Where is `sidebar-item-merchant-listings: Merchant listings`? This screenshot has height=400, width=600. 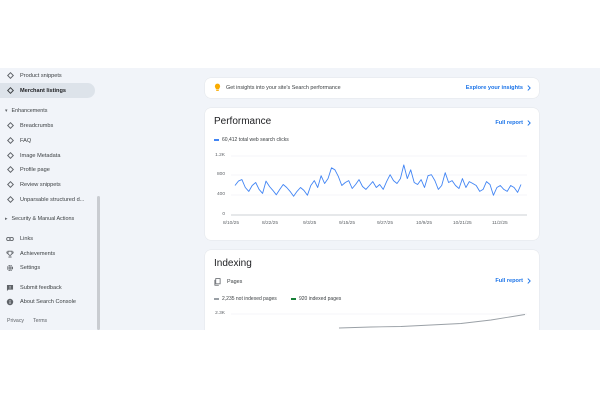
sidebar-item-merchant-listings: Merchant listings is located at coordinates (47, 90).